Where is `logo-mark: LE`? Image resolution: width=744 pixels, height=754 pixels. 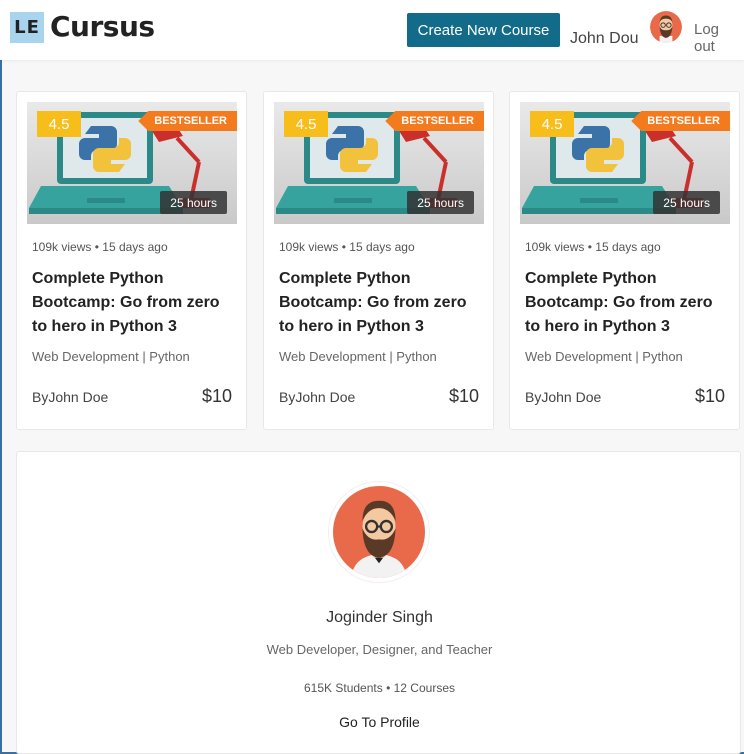 logo-mark: LE is located at coordinates (27, 27).